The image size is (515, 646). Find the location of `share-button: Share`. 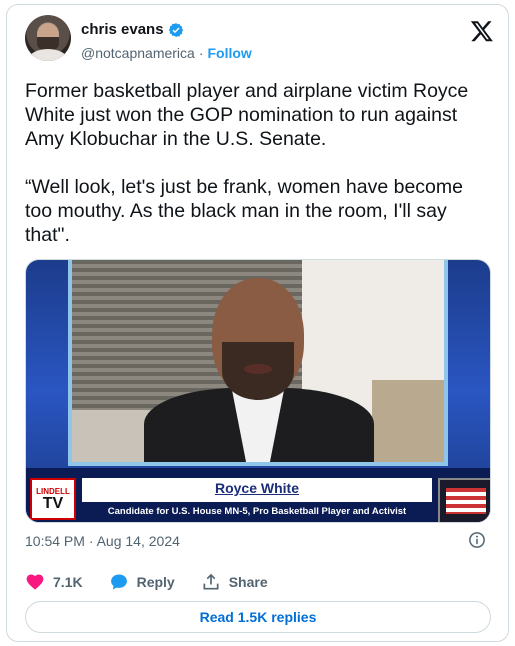

share-button: Share is located at coordinates (234, 582).